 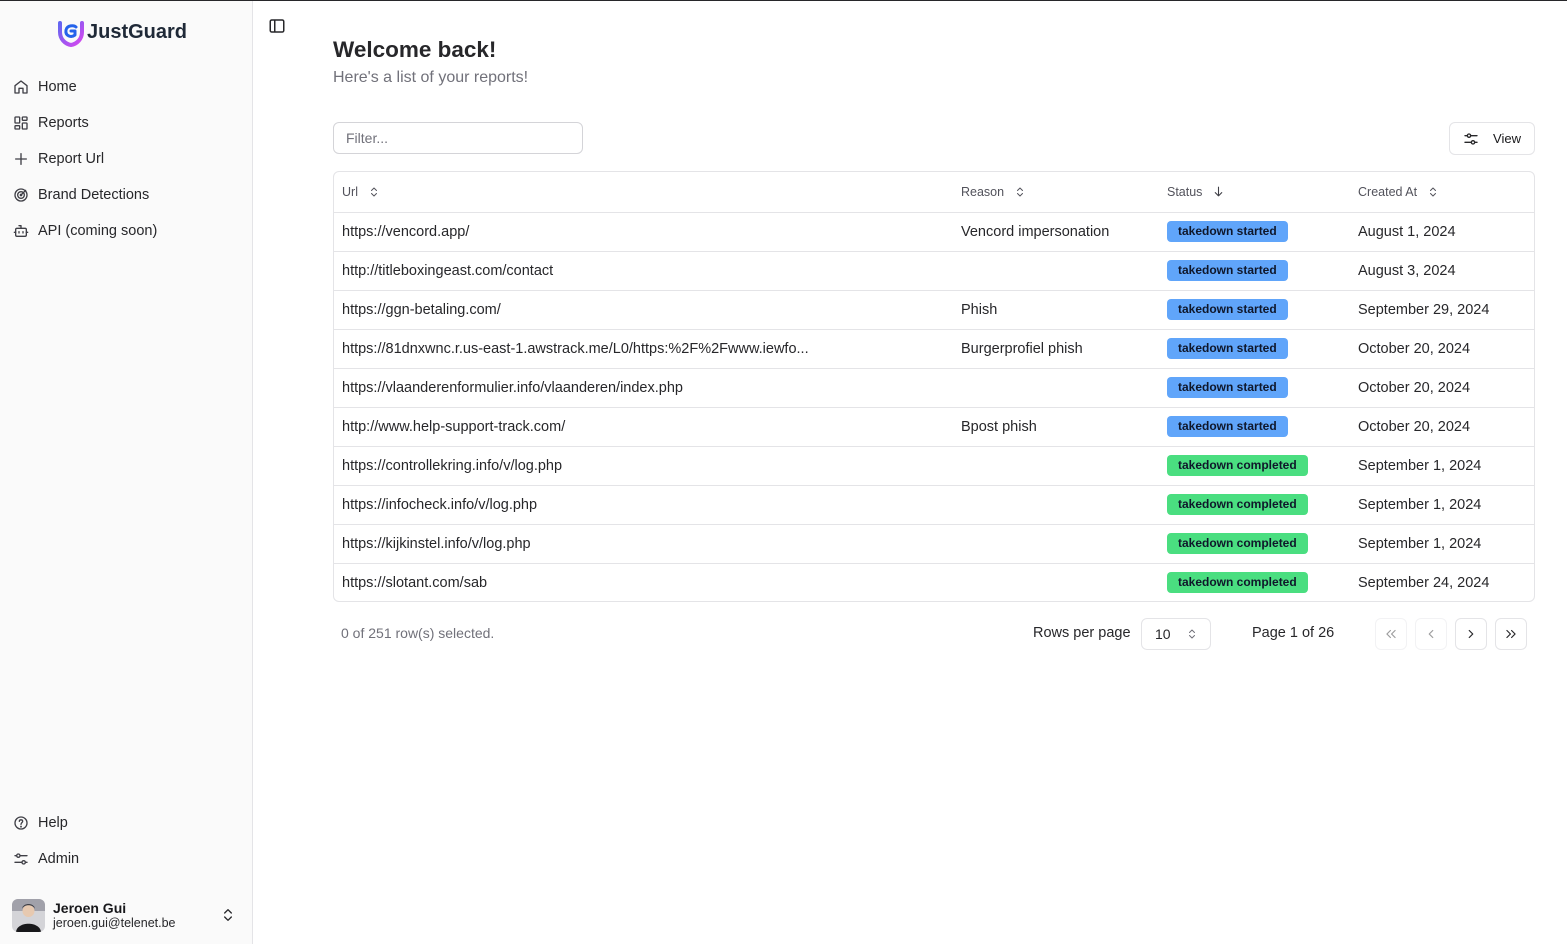 I want to click on sliders-horizontal-icon, so click(x=1471, y=138).